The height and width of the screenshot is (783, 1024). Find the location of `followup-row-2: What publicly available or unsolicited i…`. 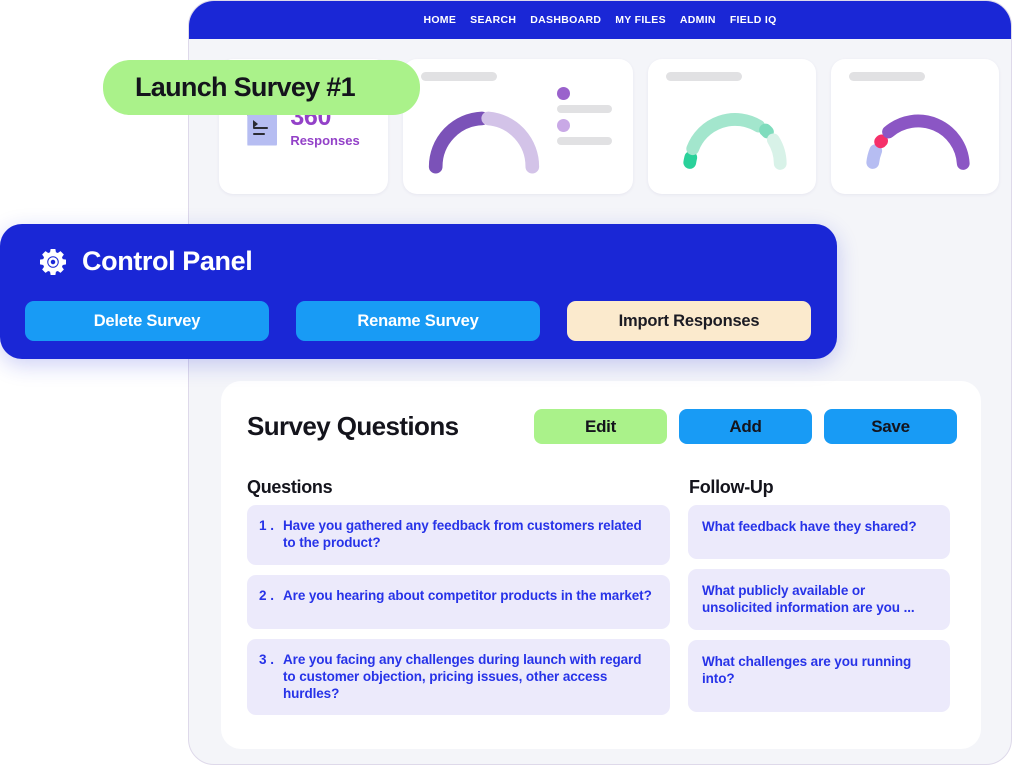

followup-row-2: What publicly available or unsolicited i… is located at coordinates (819, 599).